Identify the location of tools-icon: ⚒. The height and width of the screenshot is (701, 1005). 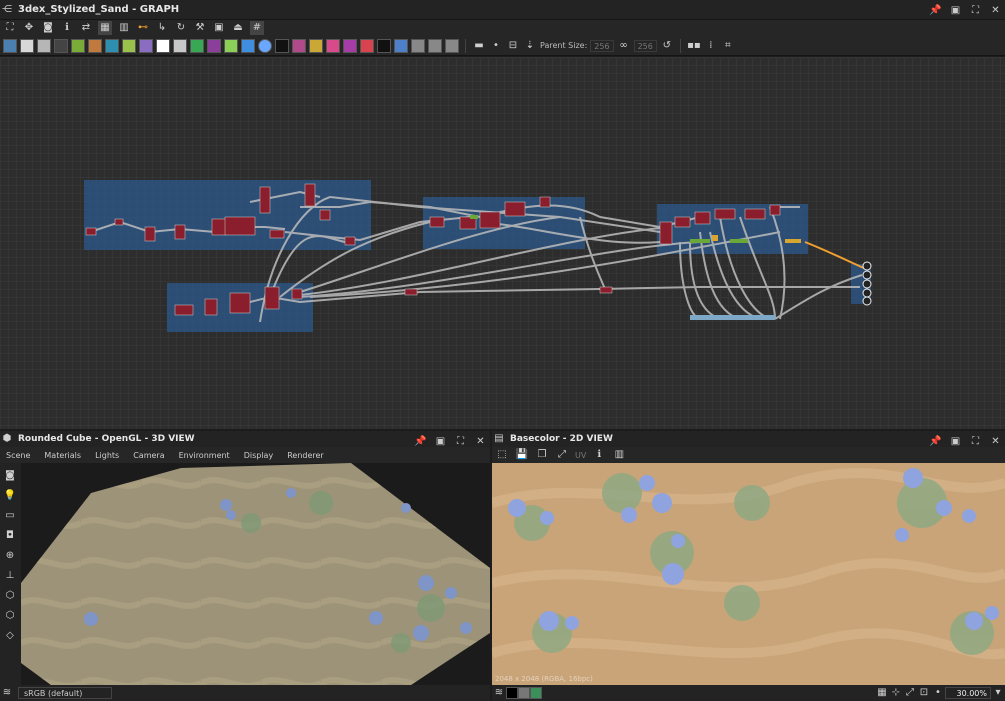
(200, 28).